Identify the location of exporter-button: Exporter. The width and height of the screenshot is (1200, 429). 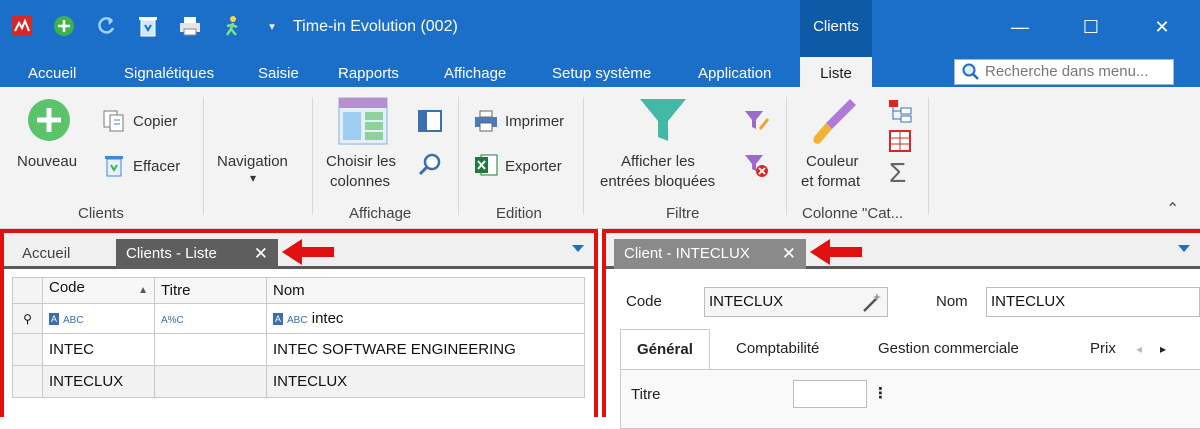
(533, 166).